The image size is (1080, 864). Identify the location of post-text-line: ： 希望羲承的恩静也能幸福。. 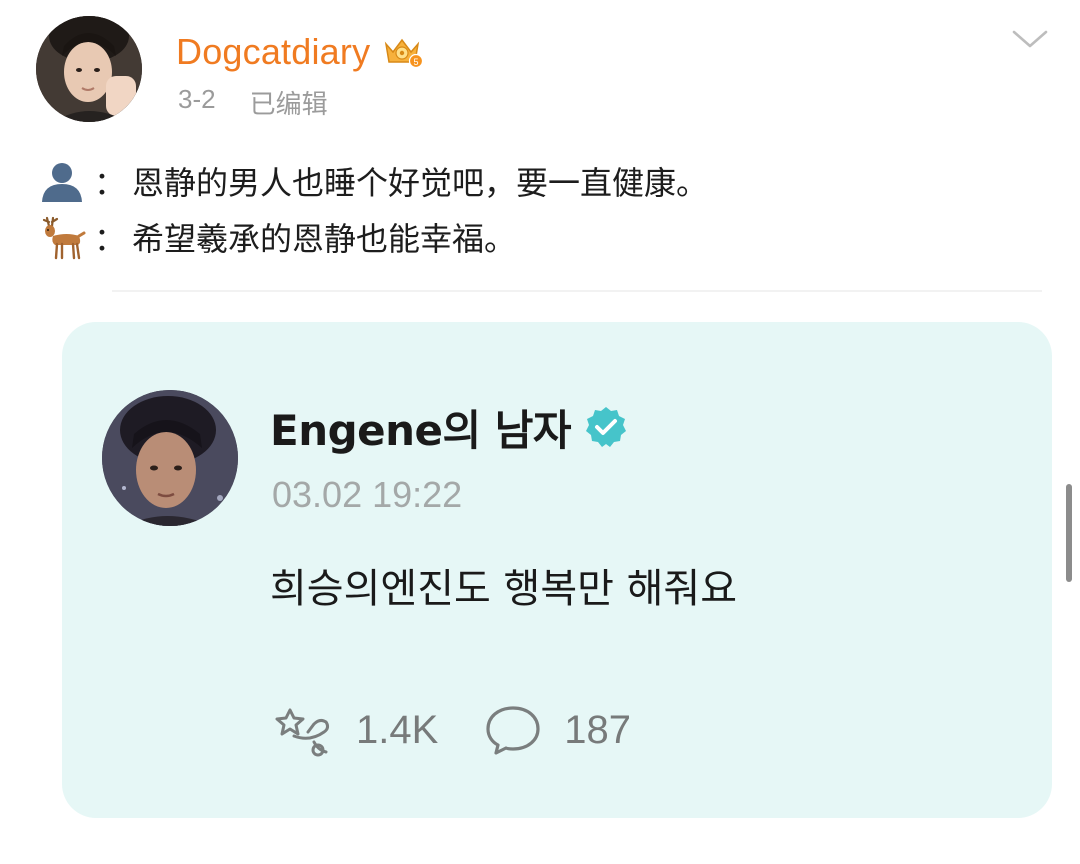
(276, 237).